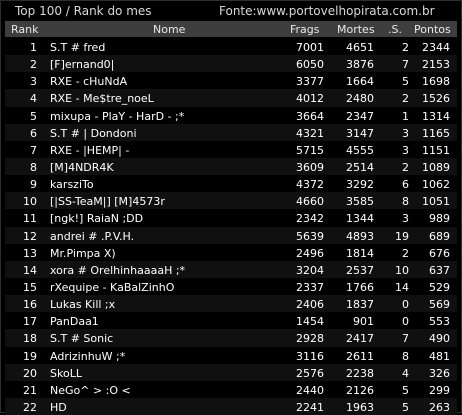 The image size is (462, 415). Describe the element at coordinates (117, 116) in the screenshot. I see `player-name-cell: mixupa - PlaY - HarD - ;*` at that location.